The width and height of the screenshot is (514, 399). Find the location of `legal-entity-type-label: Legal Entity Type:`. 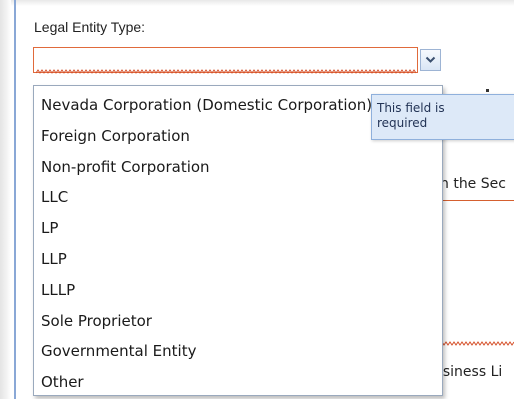

legal-entity-type-label: Legal Entity Type: is located at coordinates (90, 27).